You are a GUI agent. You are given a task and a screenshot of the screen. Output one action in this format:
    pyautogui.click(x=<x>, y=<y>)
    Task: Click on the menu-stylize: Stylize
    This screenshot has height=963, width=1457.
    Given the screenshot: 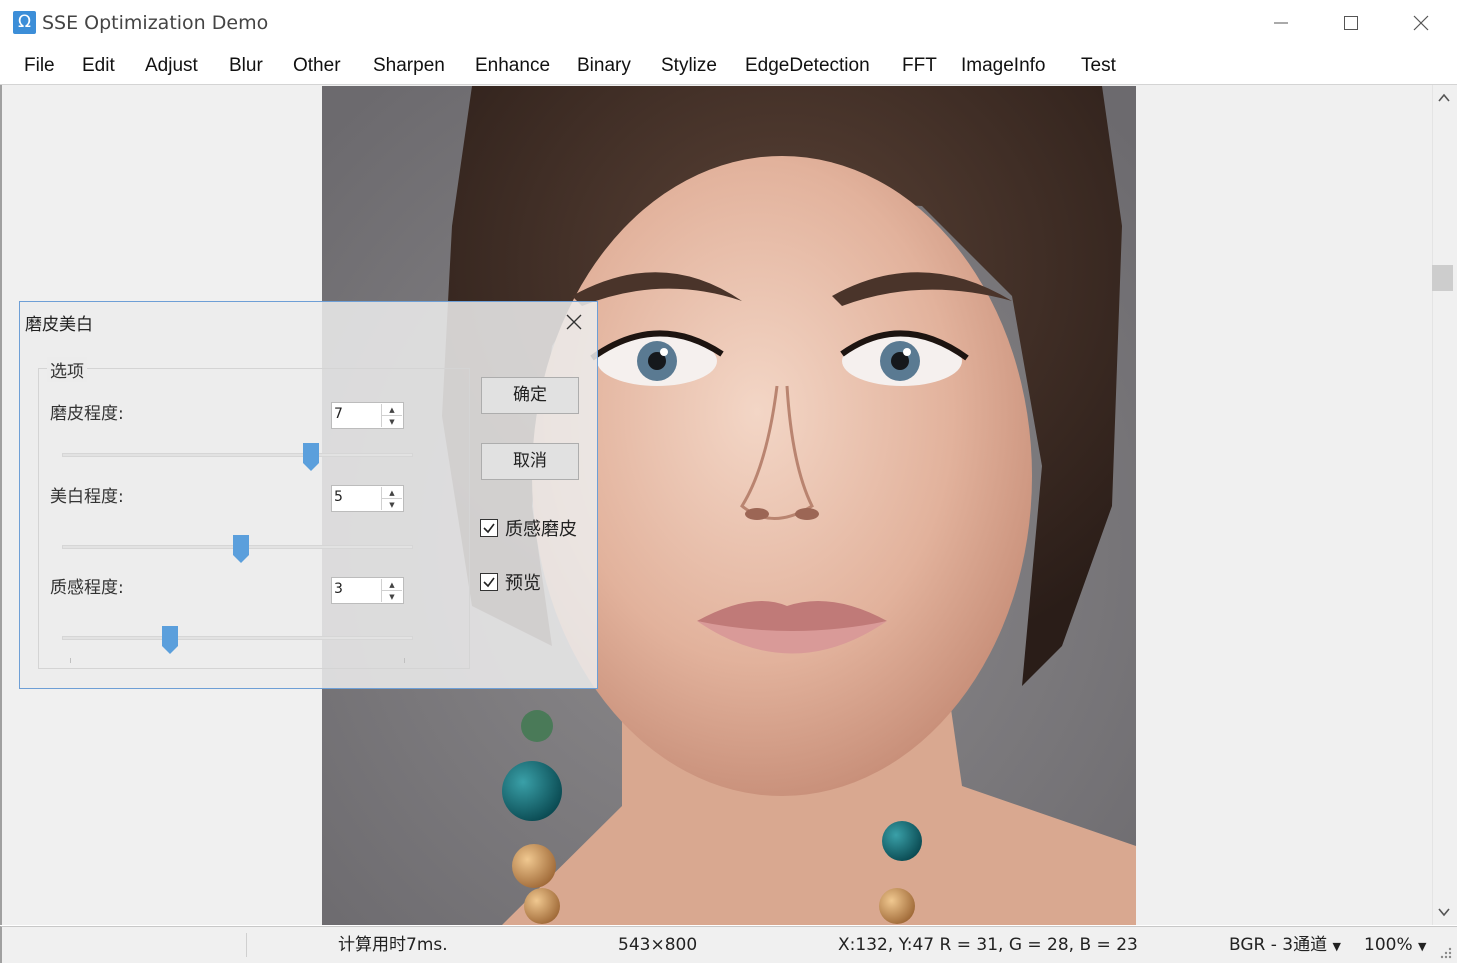 What is the action you would take?
    pyautogui.click(x=689, y=66)
    